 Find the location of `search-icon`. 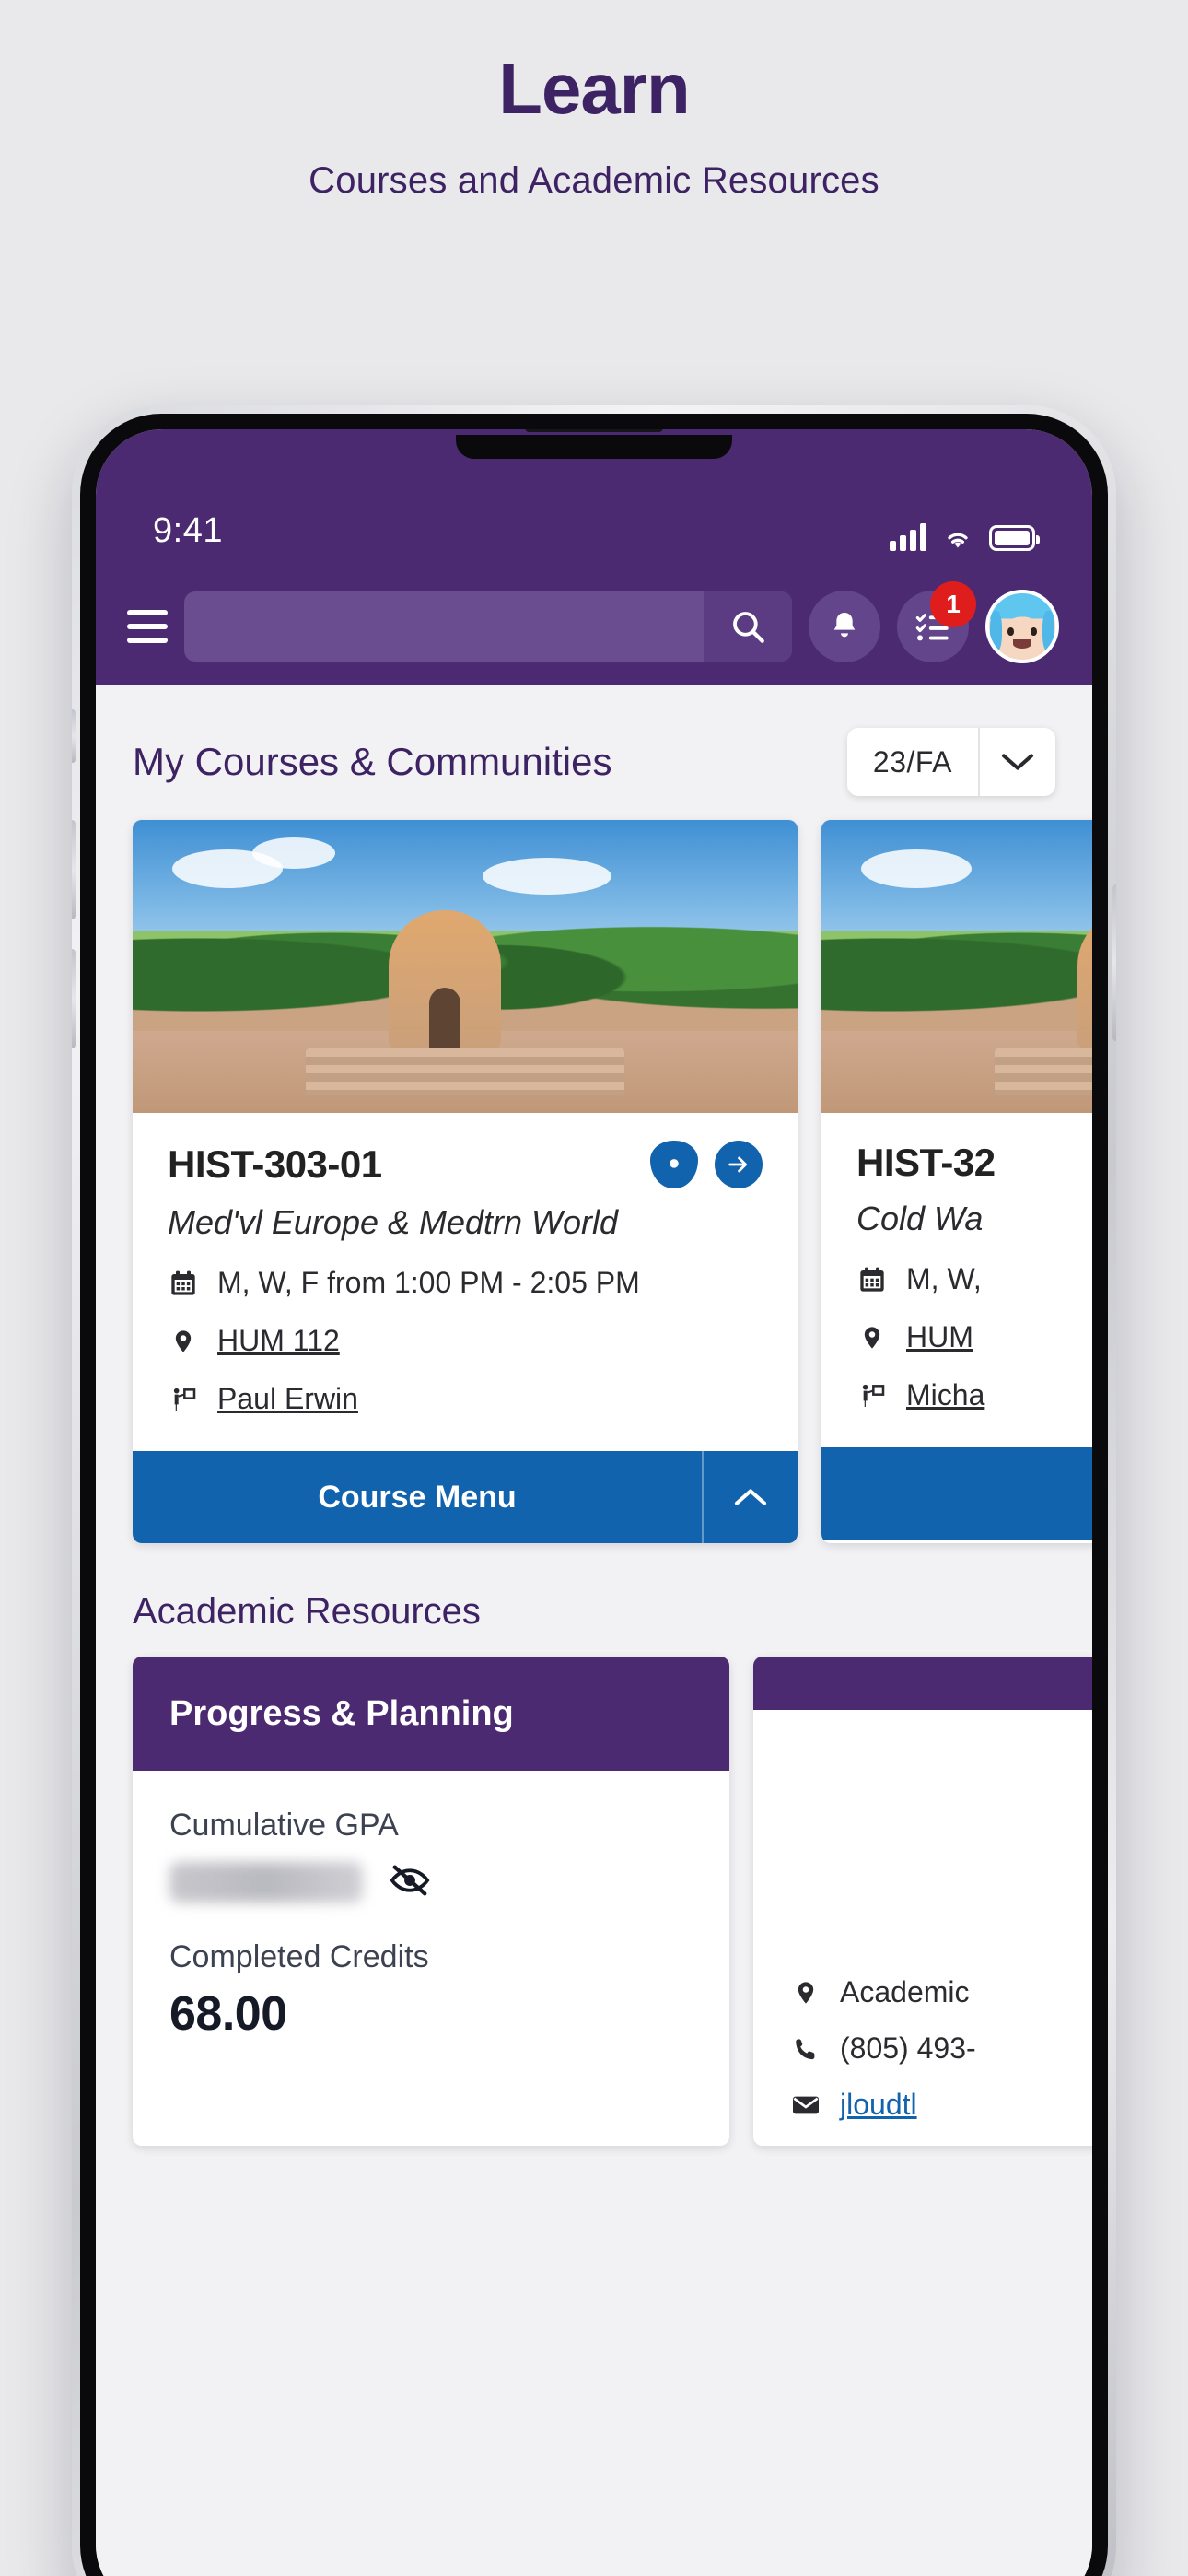

search-icon is located at coordinates (748, 627).